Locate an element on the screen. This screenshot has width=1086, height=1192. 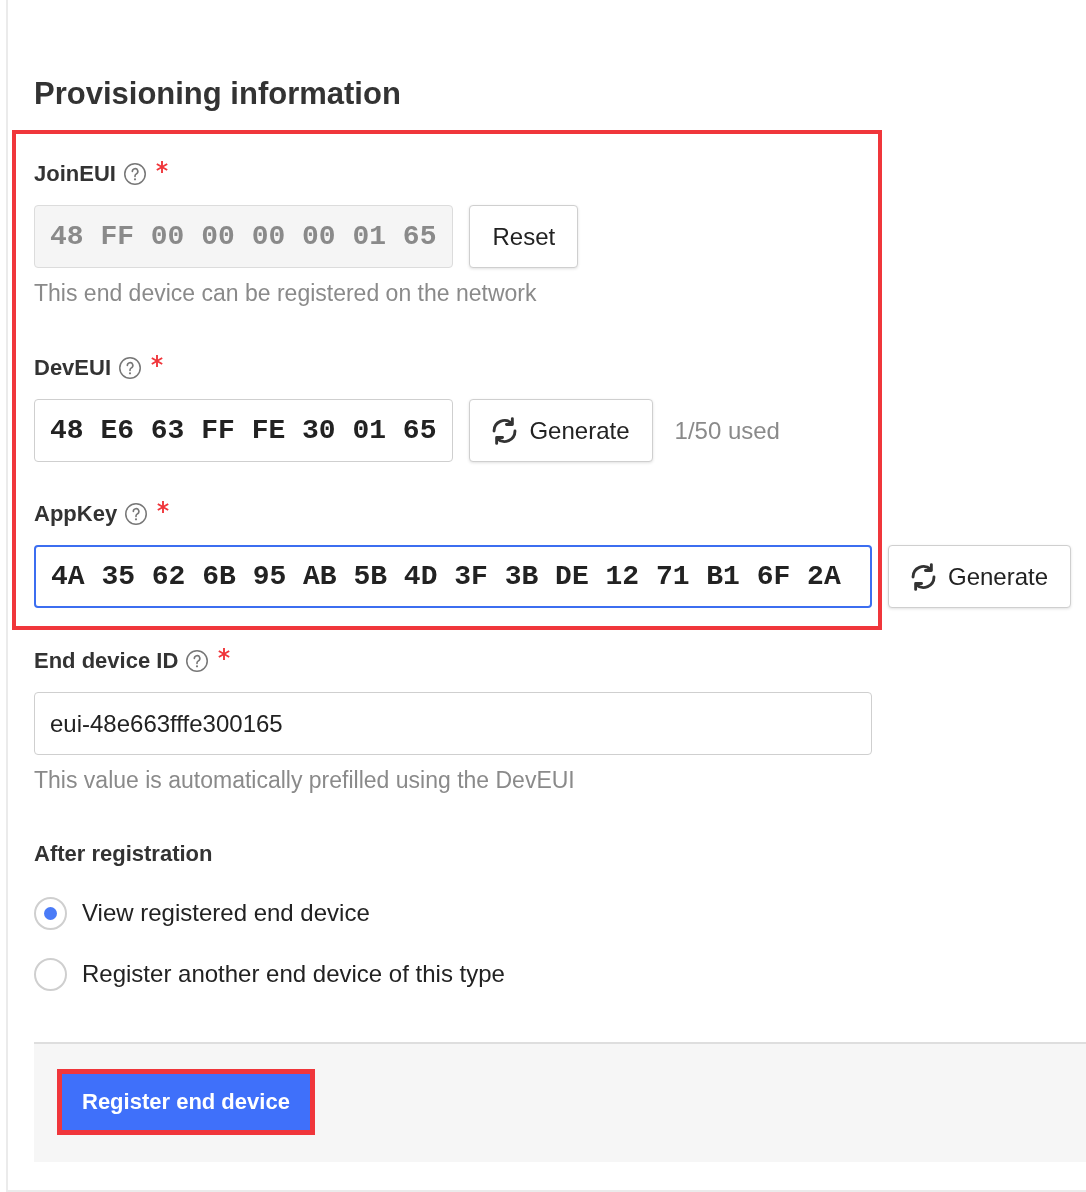
register-button: Register end device is located at coordinates (186, 1102).